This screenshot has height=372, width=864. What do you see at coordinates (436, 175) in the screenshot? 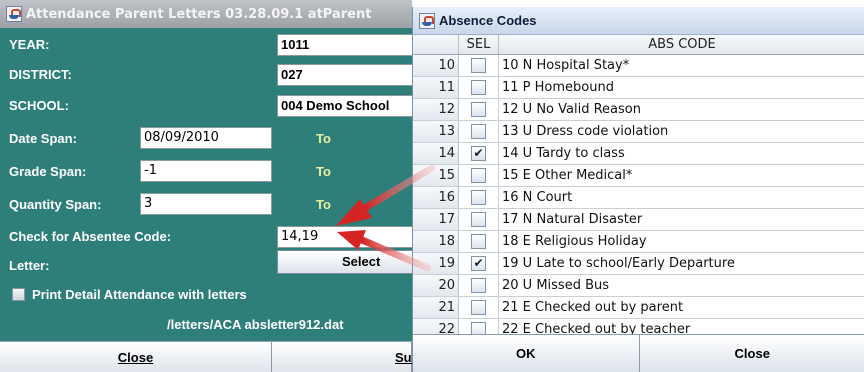
I see `row-number: 15` at bounding box center [436, 175].